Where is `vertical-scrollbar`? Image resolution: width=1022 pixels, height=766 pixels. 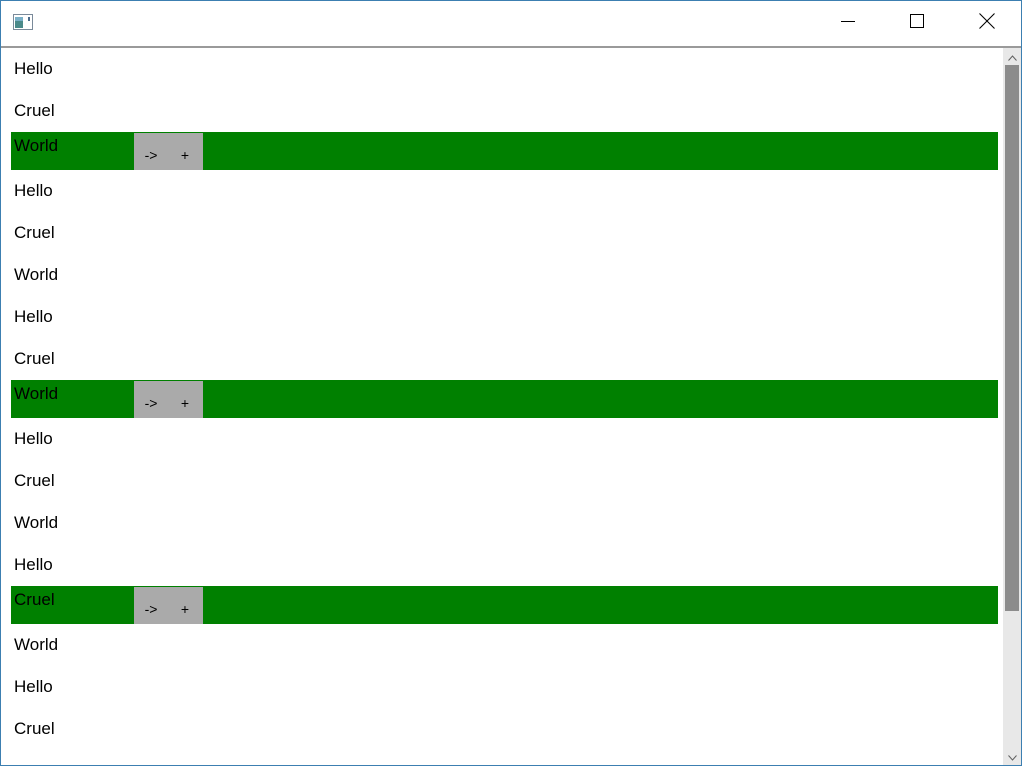
vertical-scrollbar is located at coordinates (1012, 406).